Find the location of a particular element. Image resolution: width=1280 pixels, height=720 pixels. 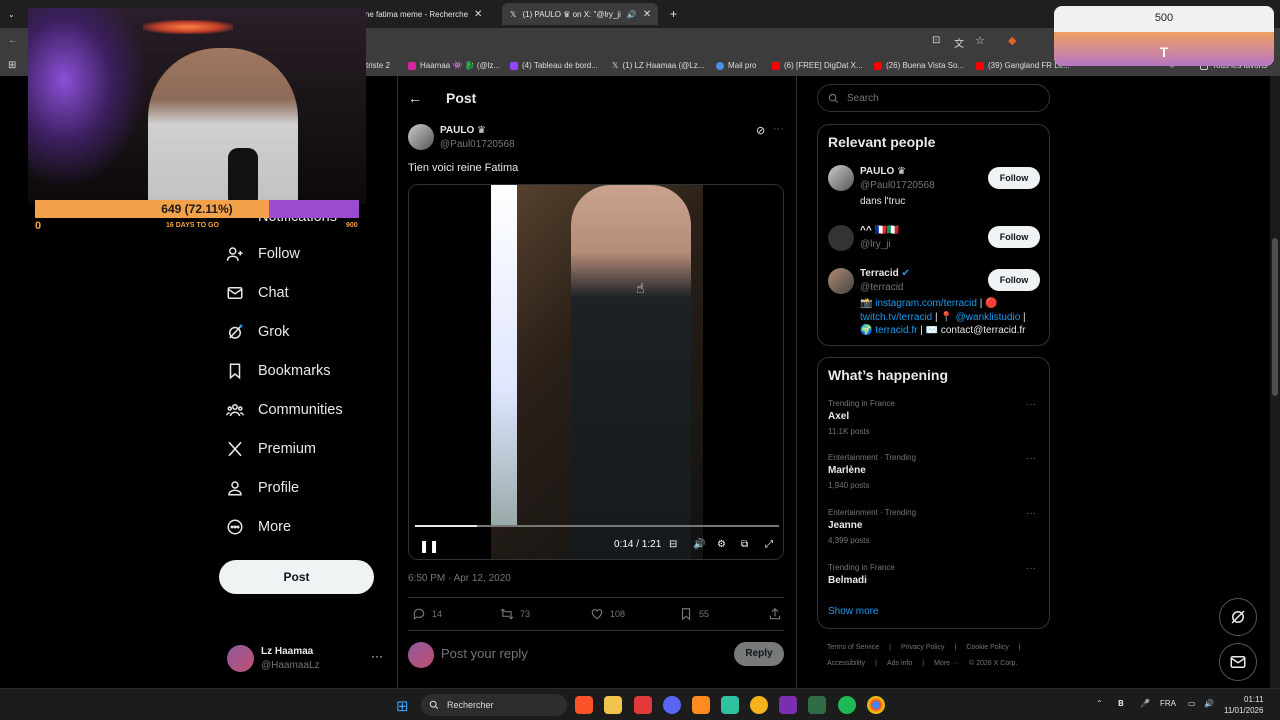

grok-icon: ⊘ is located at coordinates (760, 130).